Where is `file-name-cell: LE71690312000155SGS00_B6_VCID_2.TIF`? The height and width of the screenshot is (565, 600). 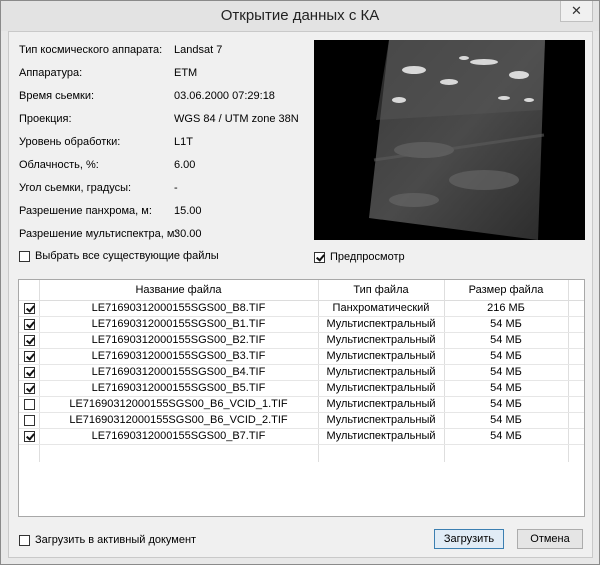 file-name-cell: LE71690312000155SGS00_B6_VCID_2.TIF is located at coordinates (178, 420).